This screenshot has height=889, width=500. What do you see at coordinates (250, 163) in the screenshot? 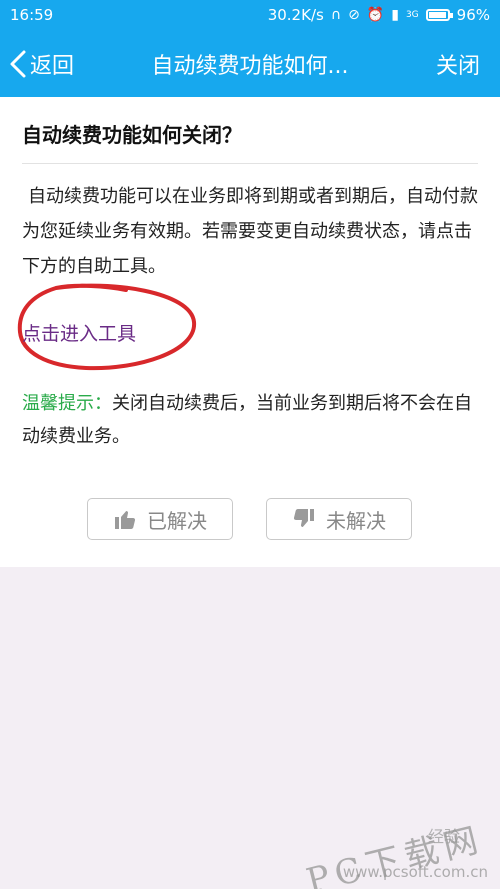
I see `divider` at bounding box center [250, 163].